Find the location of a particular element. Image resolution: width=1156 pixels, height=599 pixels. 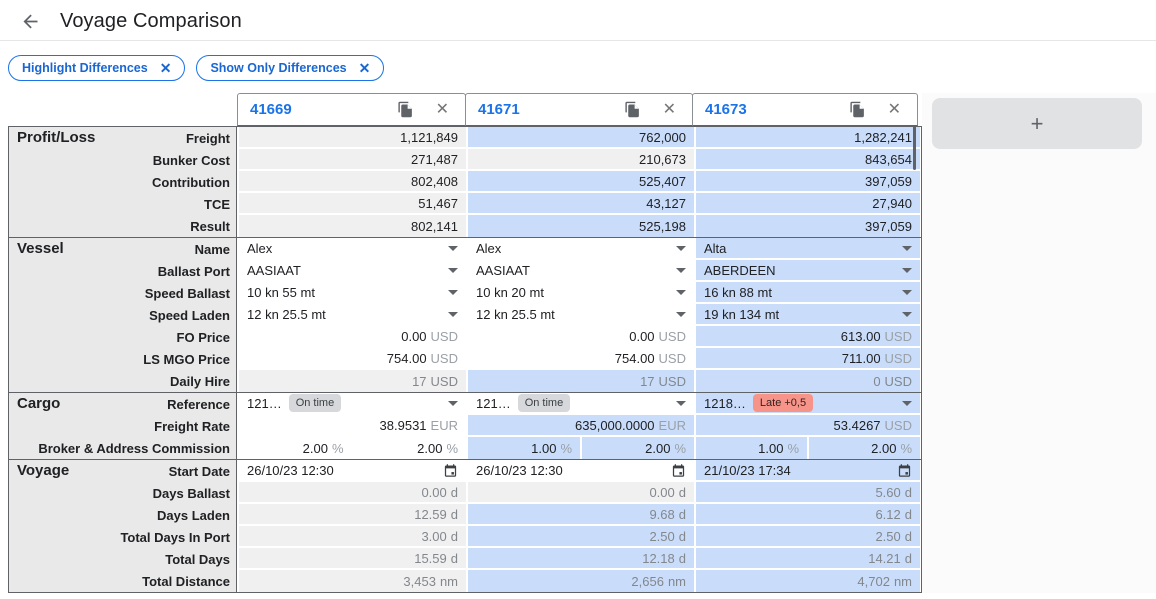

back-button is located at coordinates (30, 21).